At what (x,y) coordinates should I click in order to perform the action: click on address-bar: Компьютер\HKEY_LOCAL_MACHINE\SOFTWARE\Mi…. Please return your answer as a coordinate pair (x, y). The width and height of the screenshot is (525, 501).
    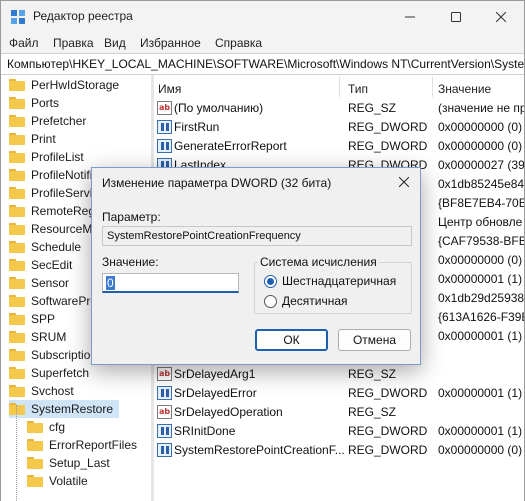
    Looking at the image, I should click on (262, 64).